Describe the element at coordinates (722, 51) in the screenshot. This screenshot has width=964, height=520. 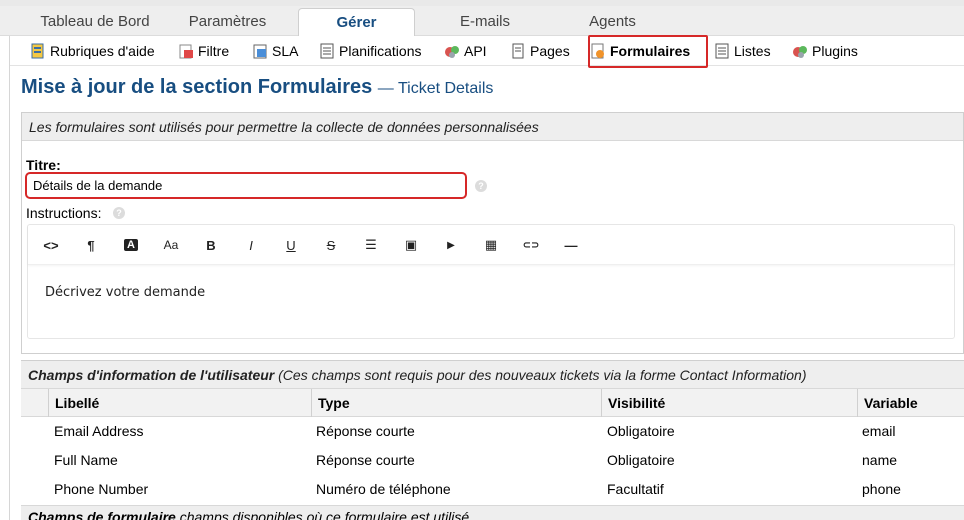
I see `lists-icon` at that location.